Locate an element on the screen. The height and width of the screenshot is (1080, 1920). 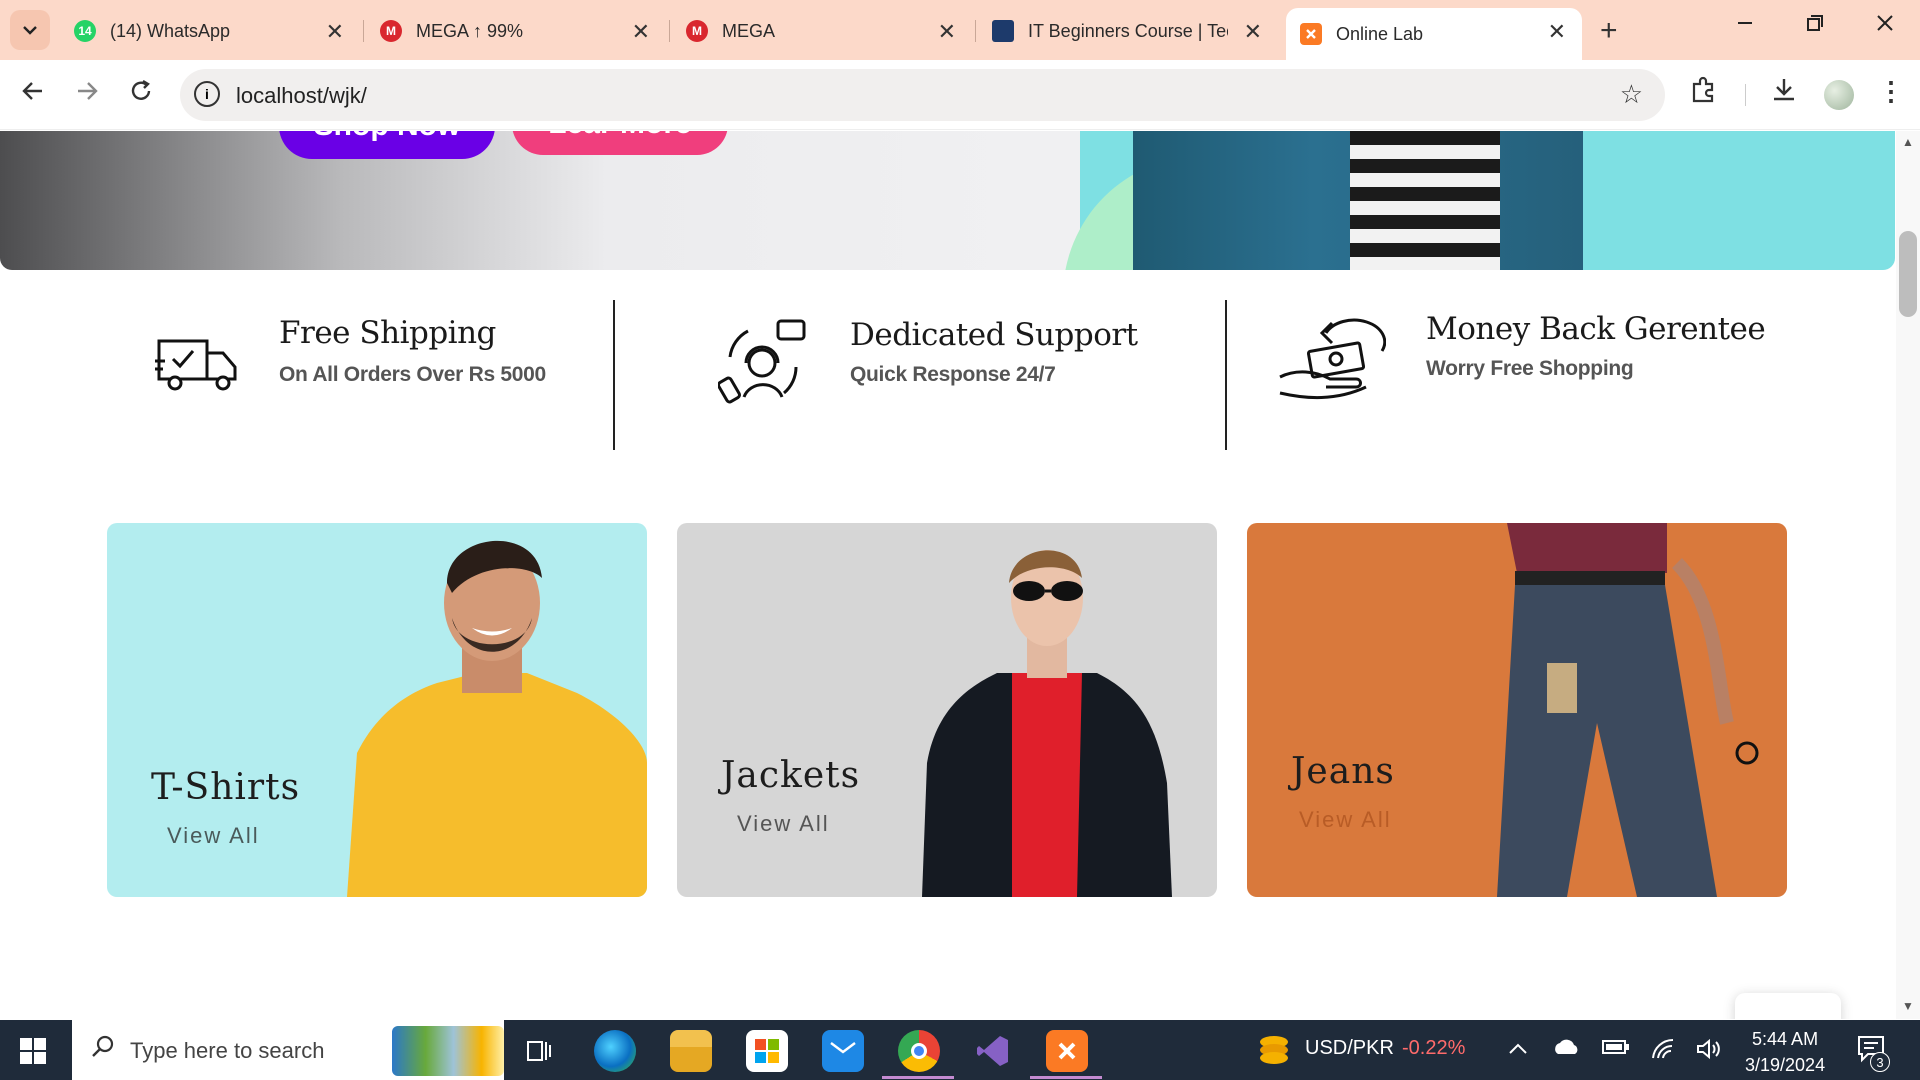
currency-widget-icon is located at coordinates (1274, 1053).